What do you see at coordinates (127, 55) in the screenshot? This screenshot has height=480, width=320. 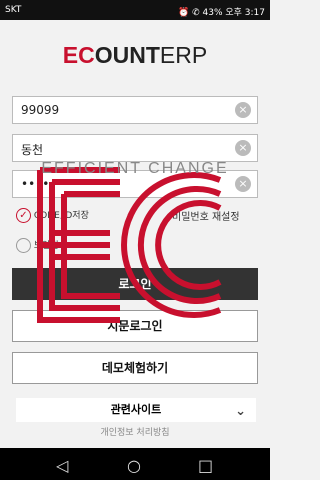 I see `logo-part2: OUNT` at bounding box center [127, 55].